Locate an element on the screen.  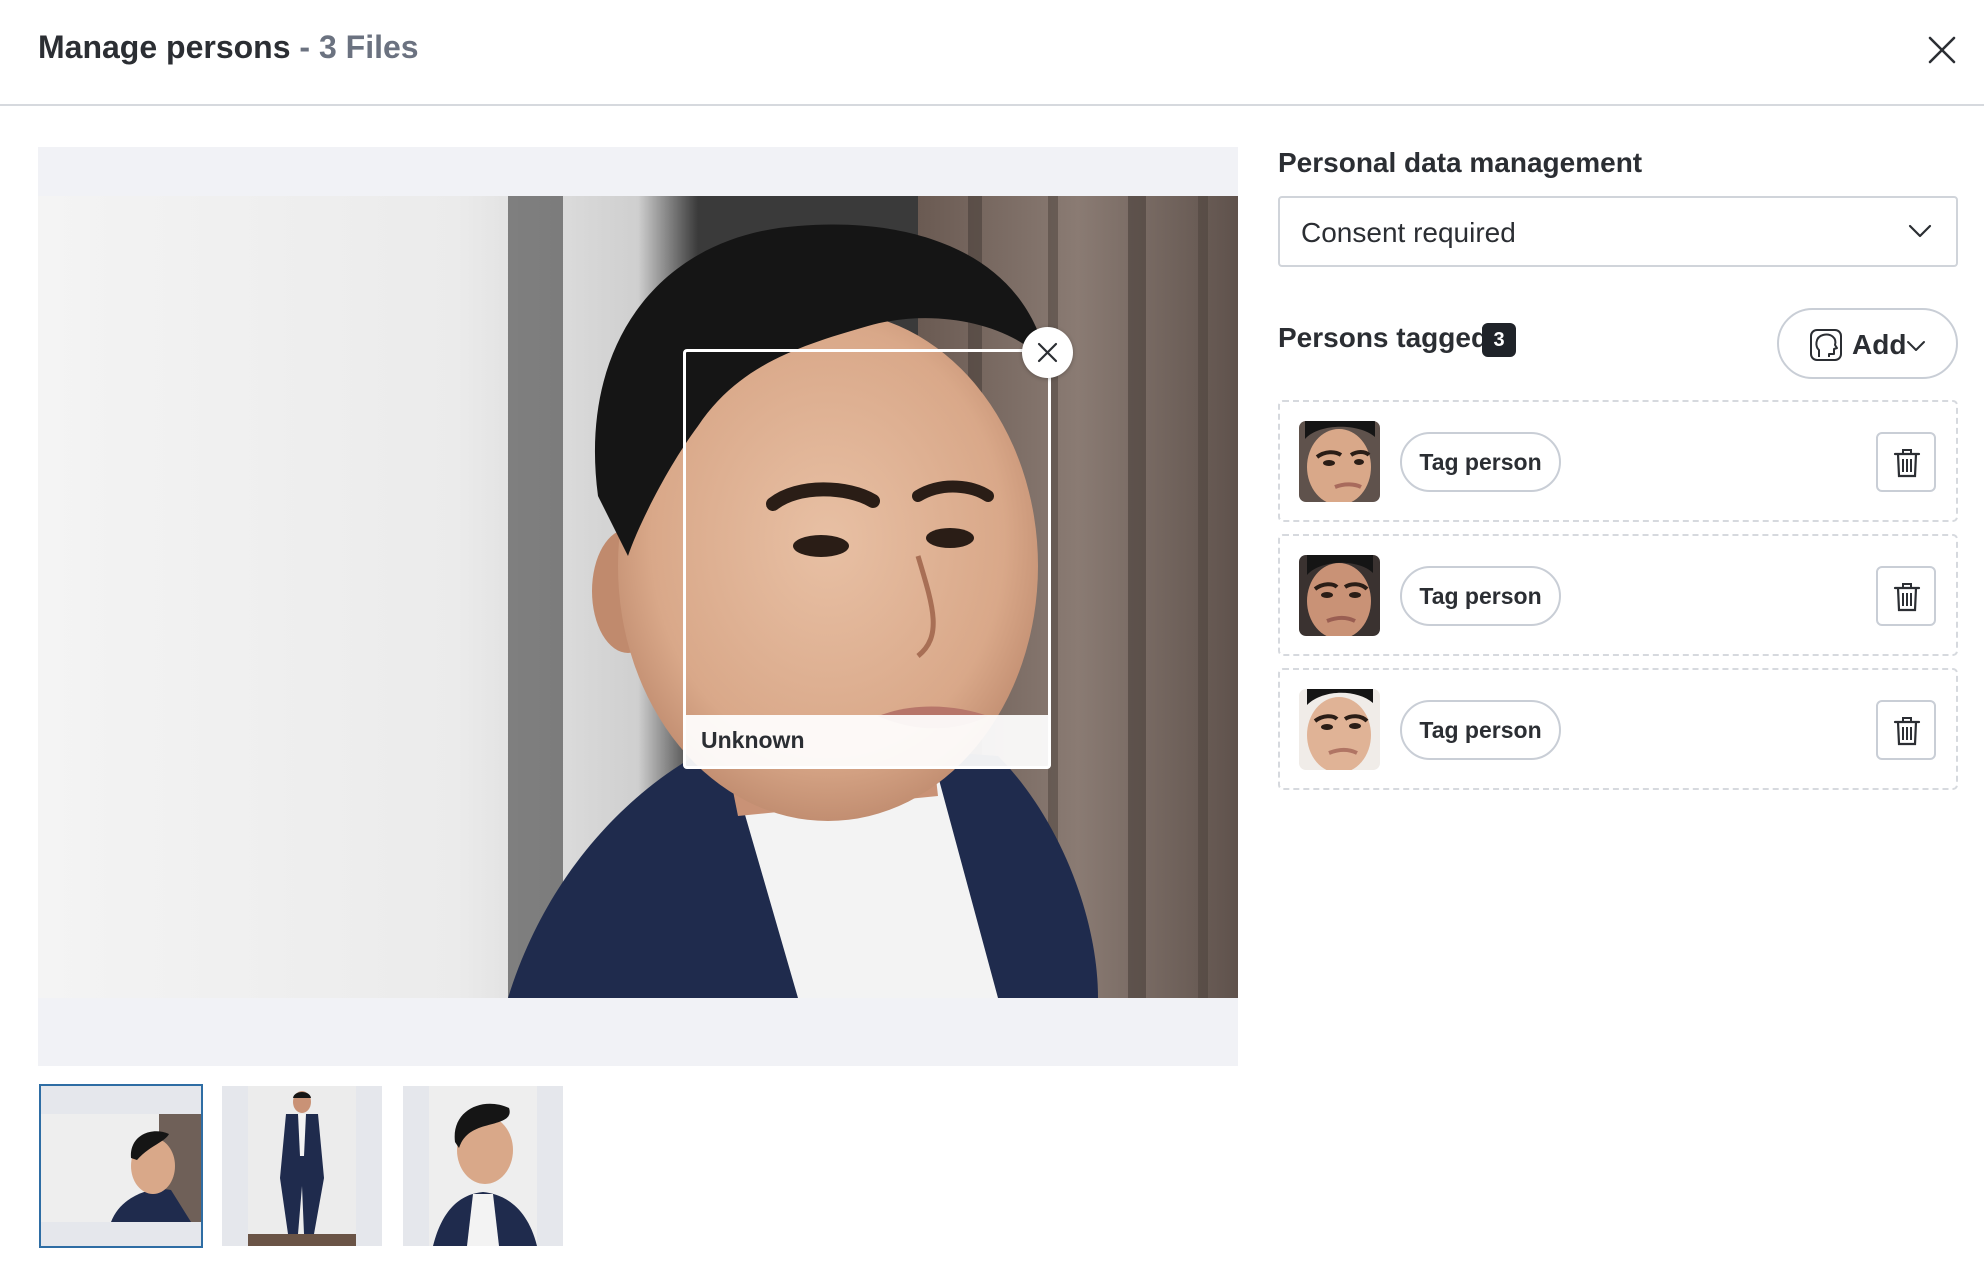
remove-face-button is located at coordinates (1047, 352).